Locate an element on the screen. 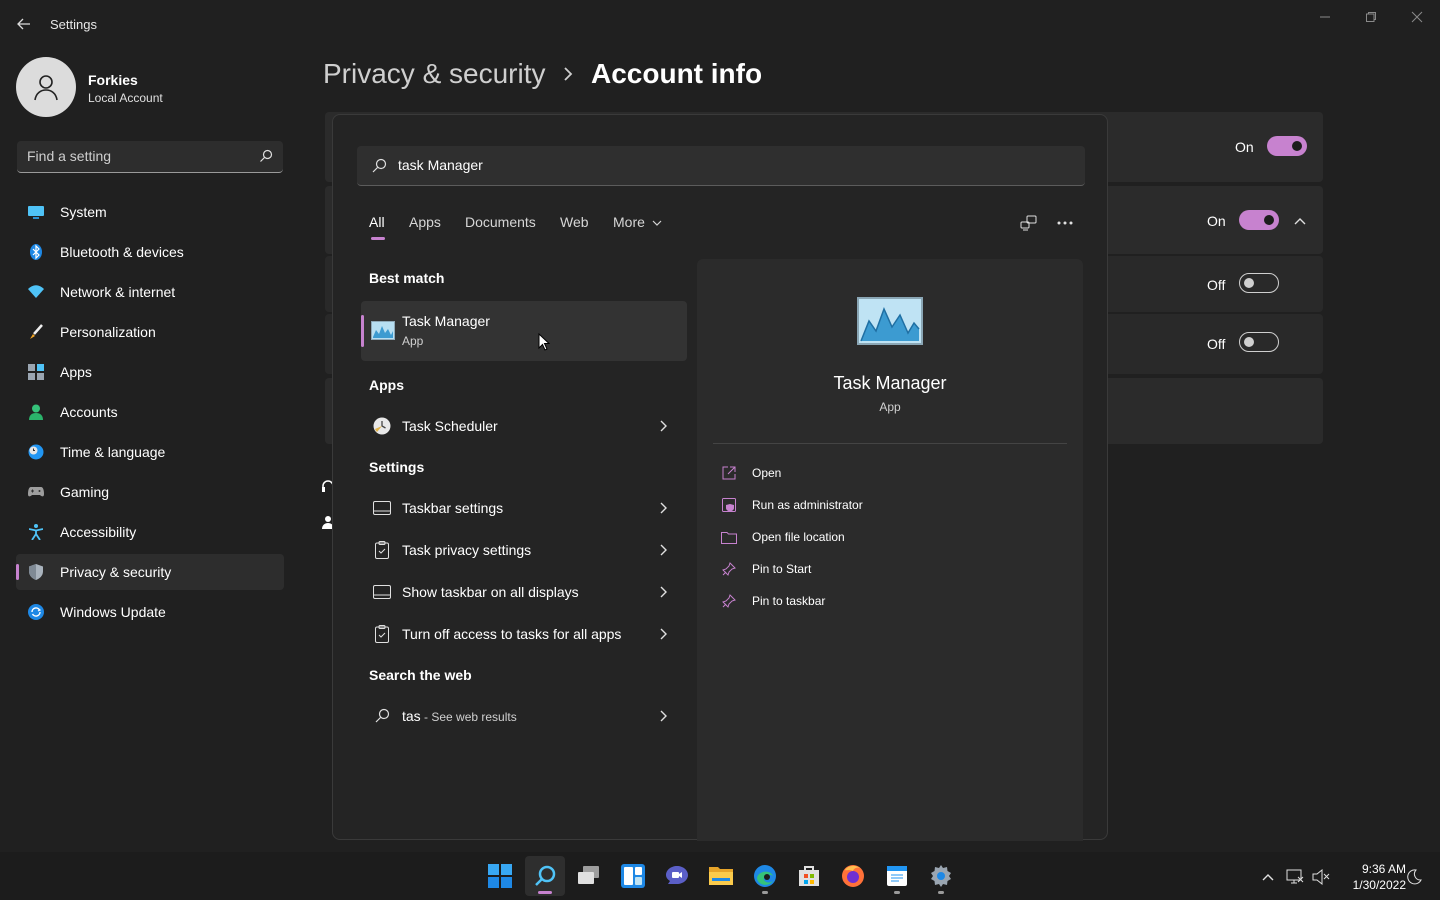 This screenshot has width=1440, height=900. monitor-icon is located at coordinates (36, 212).